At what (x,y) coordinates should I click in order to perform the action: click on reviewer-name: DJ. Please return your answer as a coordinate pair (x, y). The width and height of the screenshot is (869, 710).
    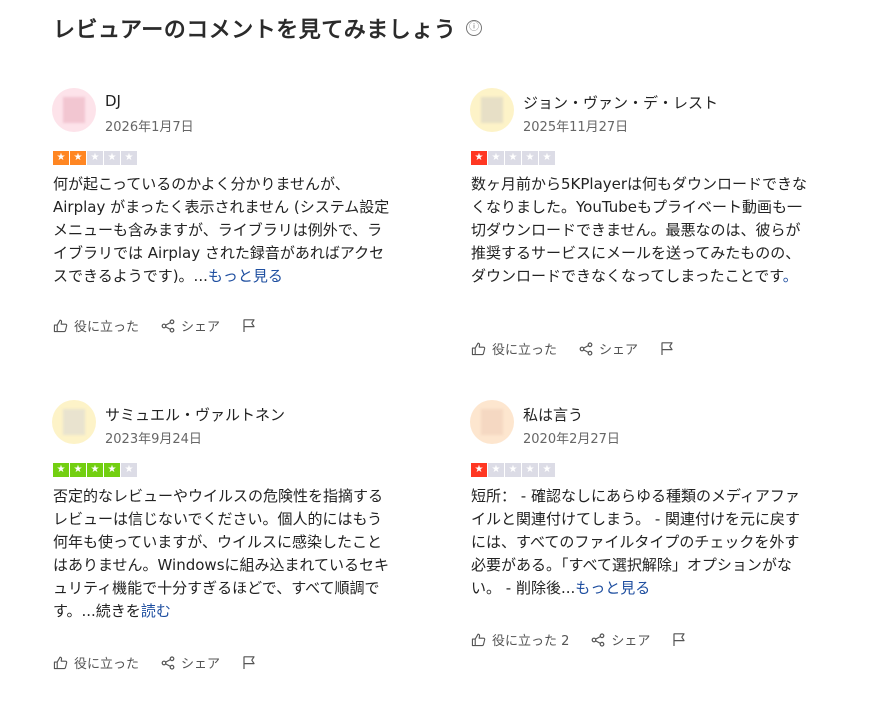
    Looking at the image, I should click on (113, 101).